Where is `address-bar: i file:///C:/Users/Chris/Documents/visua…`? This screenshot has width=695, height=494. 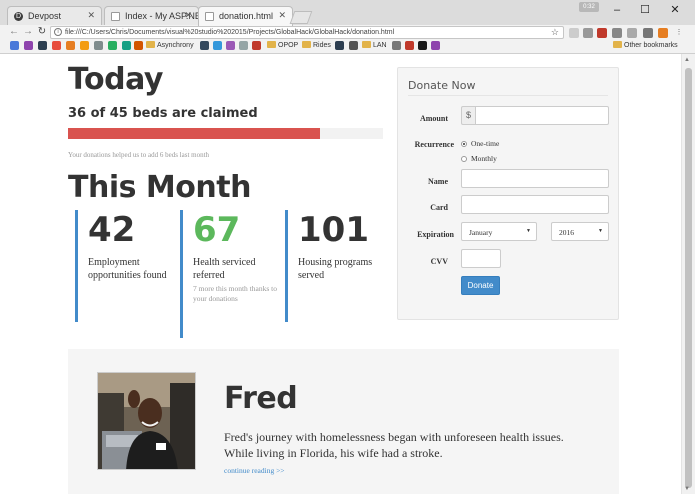
address-bar: i file:///C:/Users/Chris/Documents/visua… is located at coordinates (307, 32).